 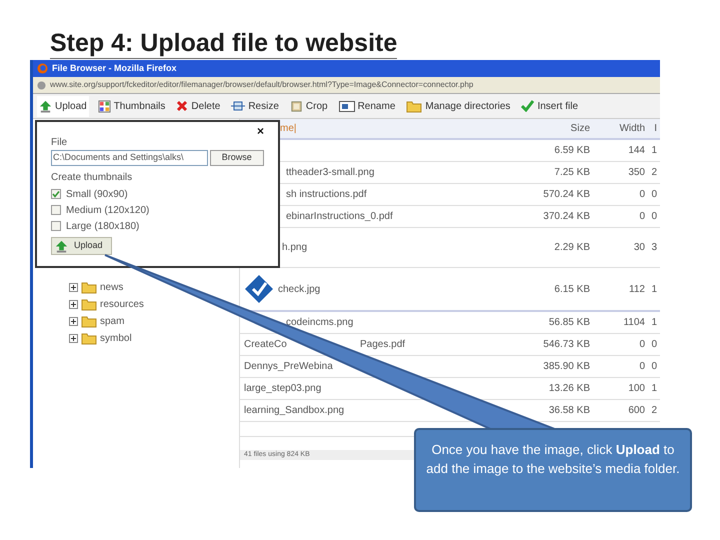 I want to click on close-button: ×, so click(x=260, y=131).